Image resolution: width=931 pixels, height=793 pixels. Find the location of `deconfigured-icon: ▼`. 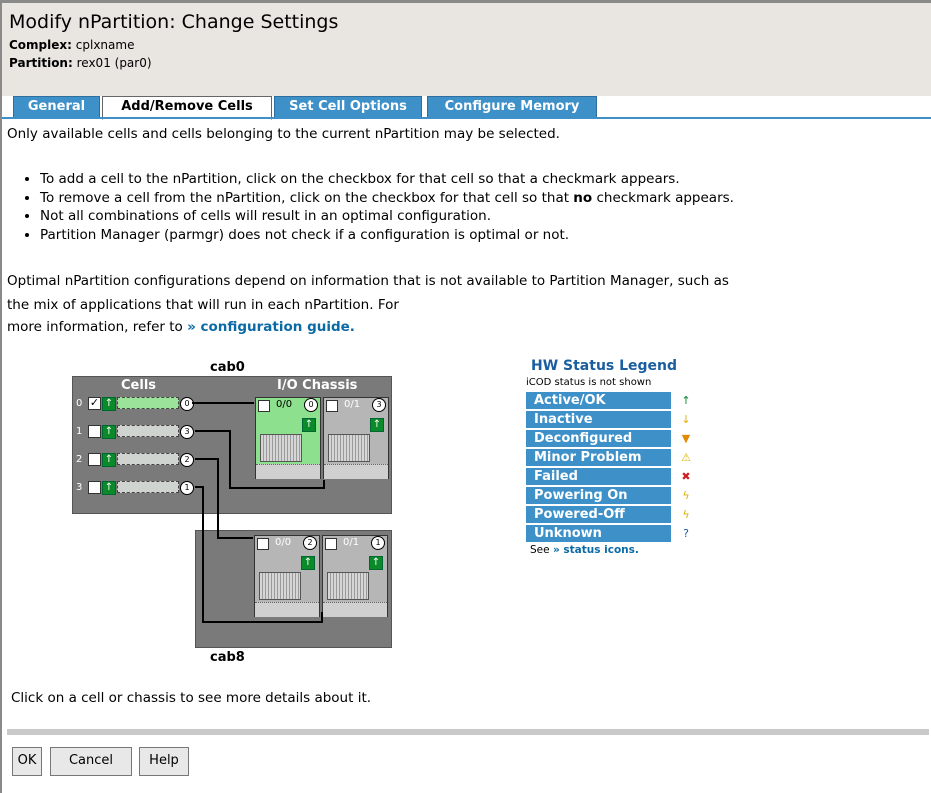

deconfigured-icon: ▼ is located at coordinates (686, 438).